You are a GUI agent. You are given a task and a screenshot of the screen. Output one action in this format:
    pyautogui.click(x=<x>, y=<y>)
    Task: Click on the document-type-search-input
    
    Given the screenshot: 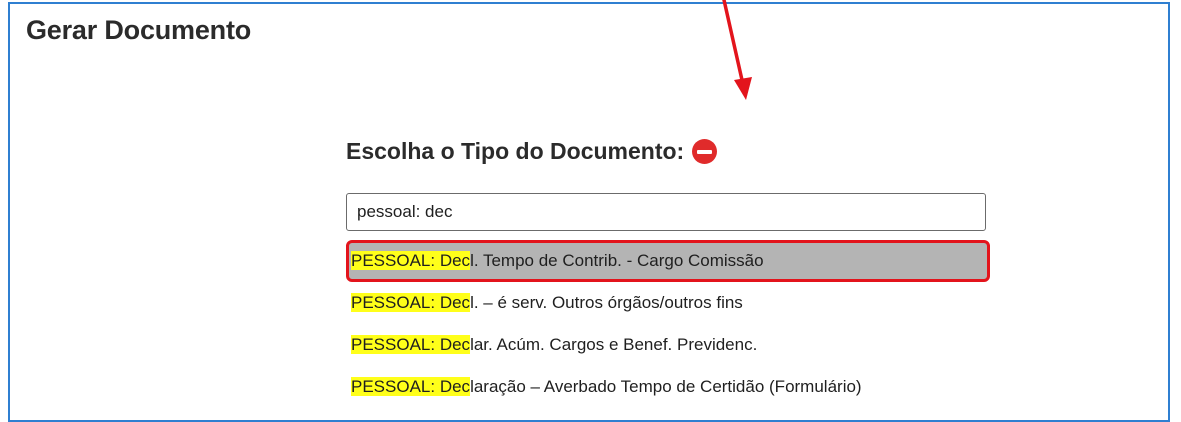 What is the action you would take?
    pyautogui.click(x=666, y=212)
    